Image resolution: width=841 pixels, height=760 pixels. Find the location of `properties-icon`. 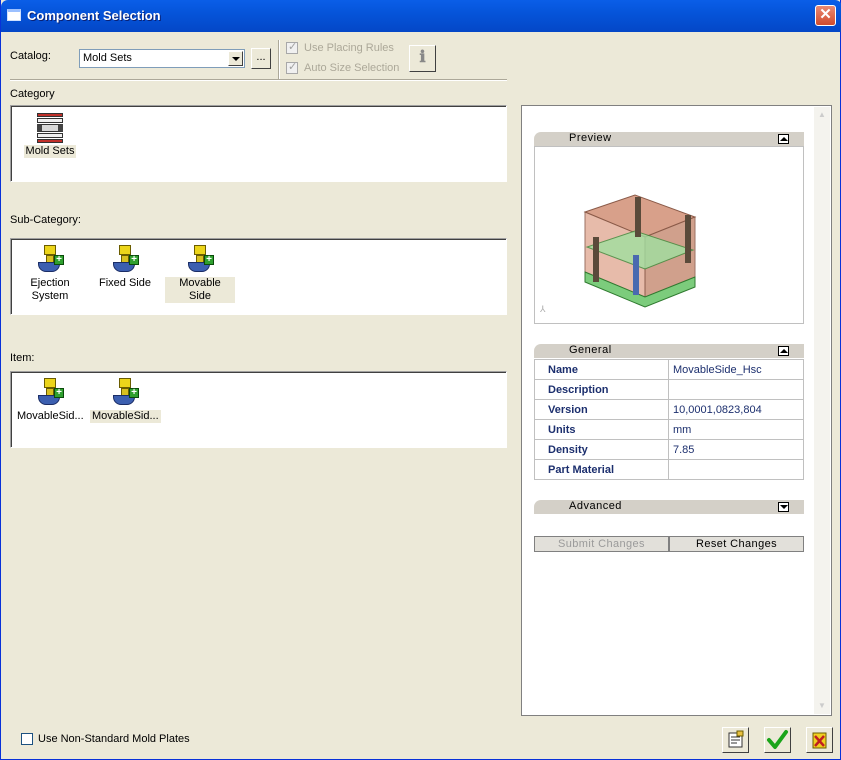

properties-icon is located at coordinates (736, 739).